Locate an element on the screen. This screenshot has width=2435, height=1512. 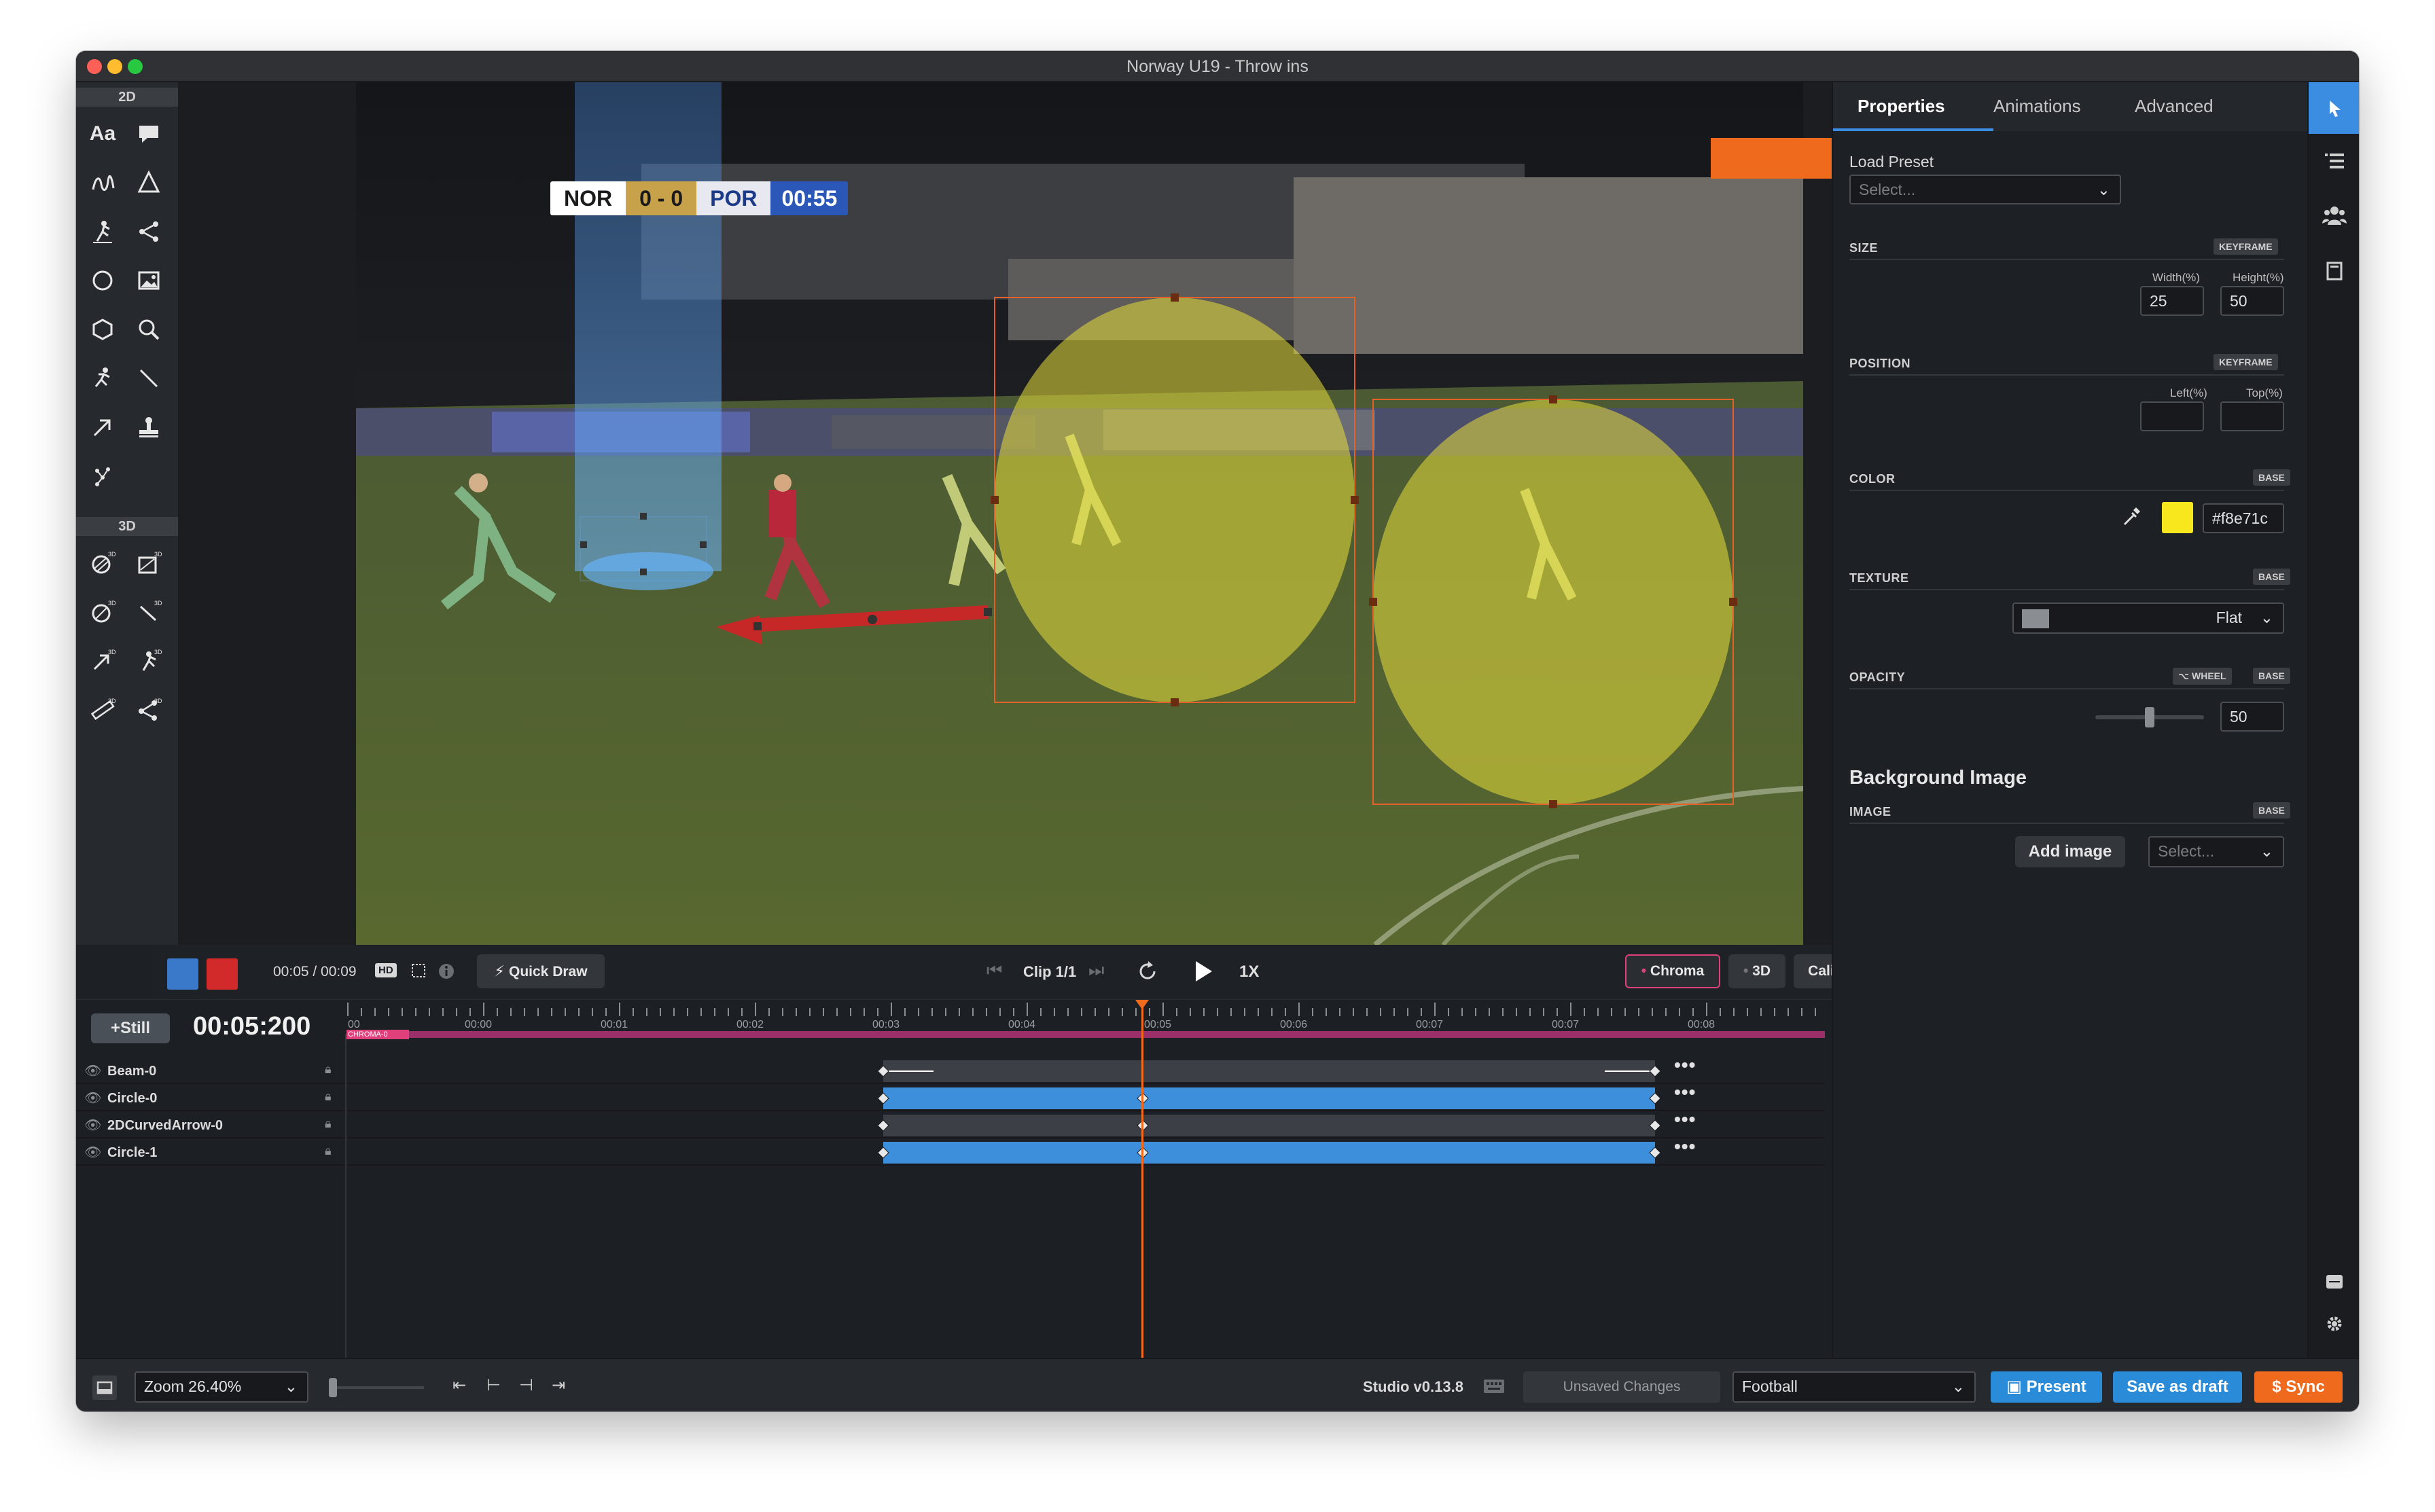
zoom-slider-thumb is located at coordinates (333, 1387).